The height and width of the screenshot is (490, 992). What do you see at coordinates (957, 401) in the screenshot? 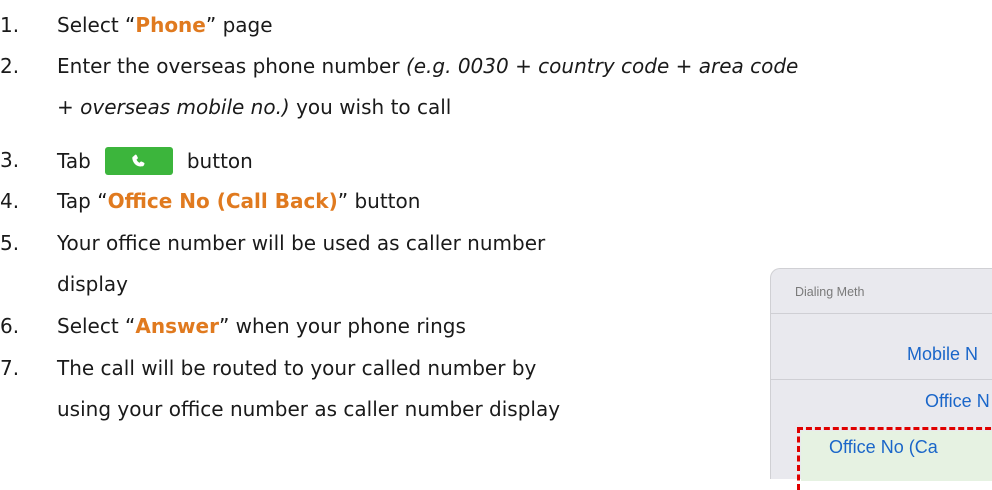
I see `office-no-option: Office N` at bounding box center [957, 401].